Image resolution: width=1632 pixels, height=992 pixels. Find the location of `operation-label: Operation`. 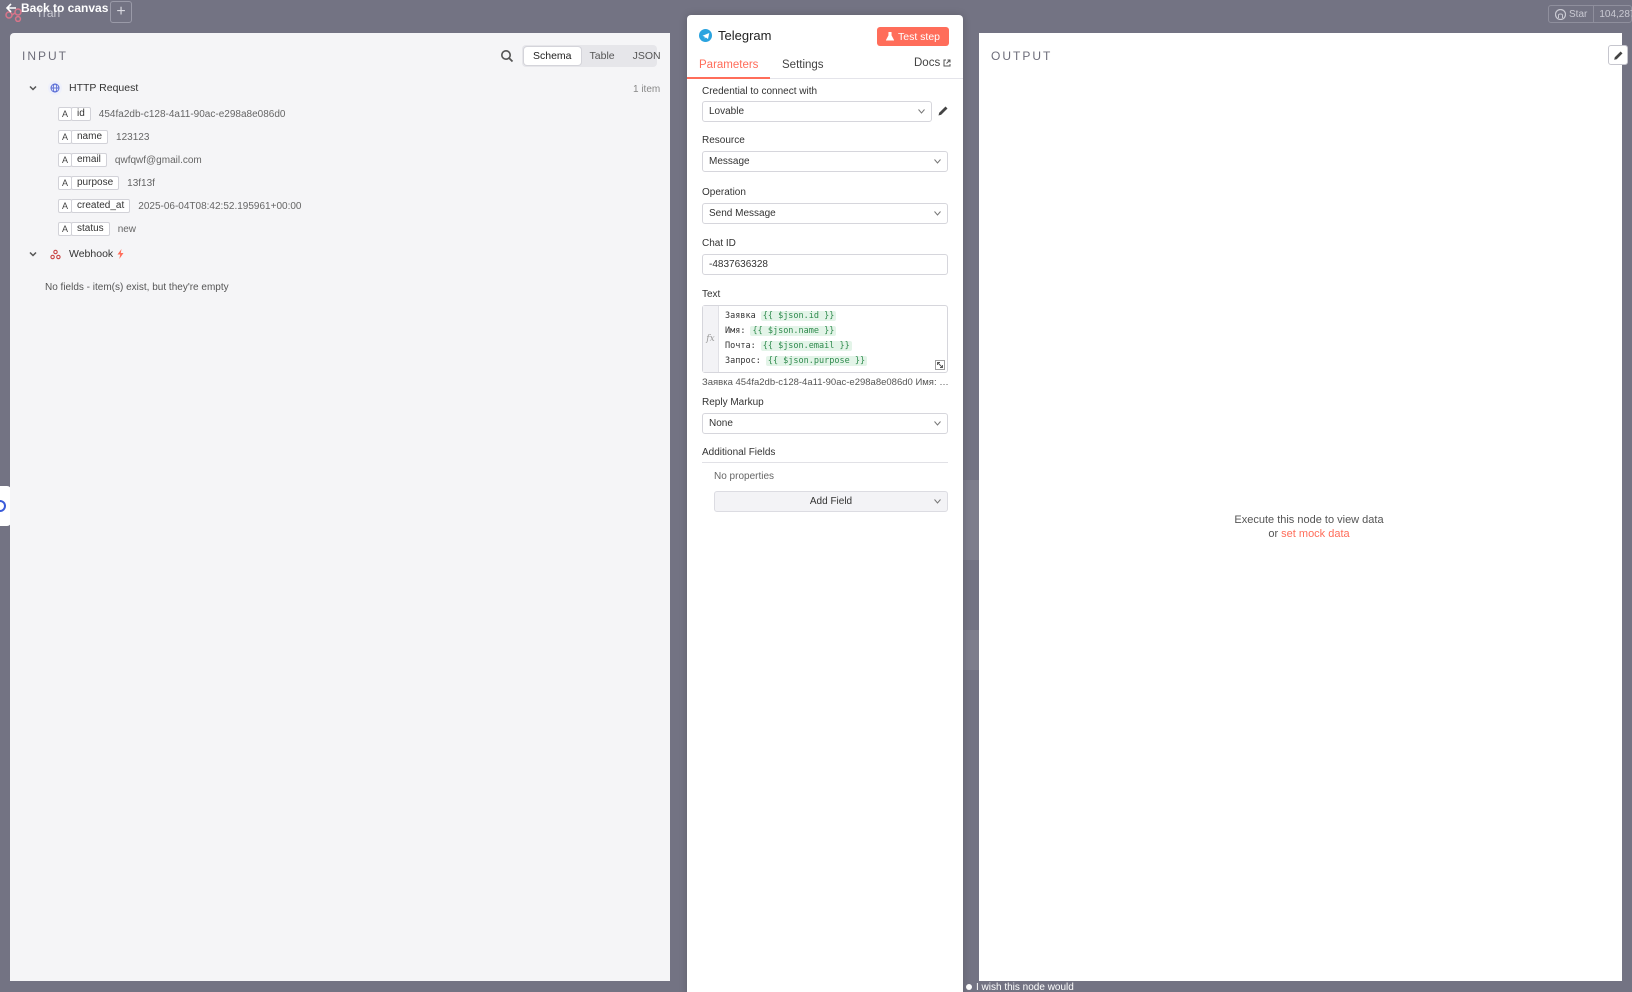

operation-label: Operation is located at coordinates (724, 192).